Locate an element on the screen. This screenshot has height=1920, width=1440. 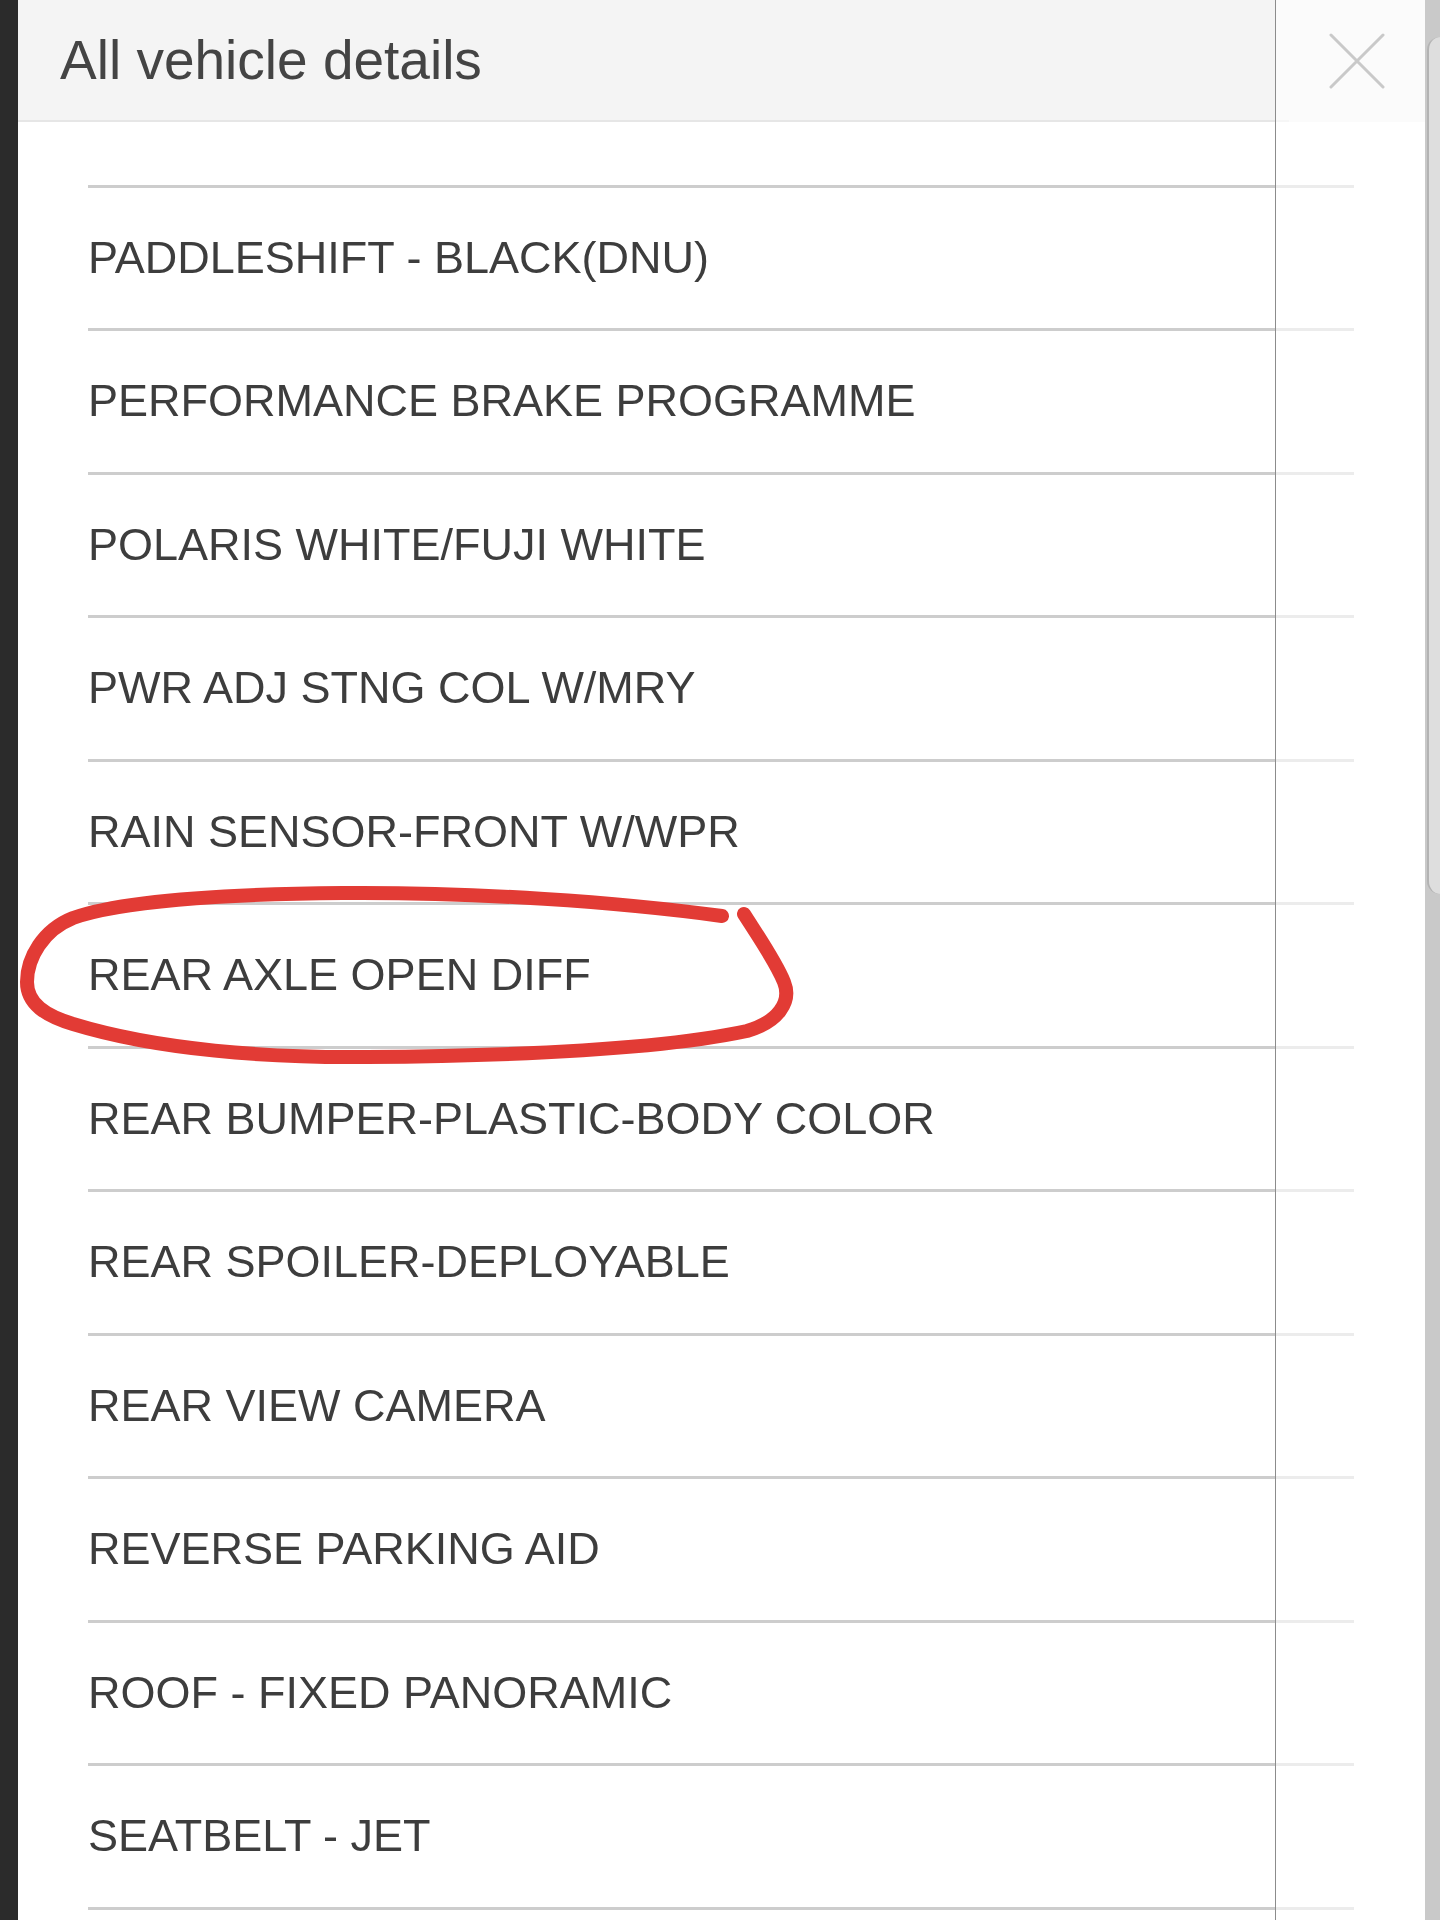
feature-label: REAR SPOILER-DEPLOYABLE is located at coordinates (409, 1262).